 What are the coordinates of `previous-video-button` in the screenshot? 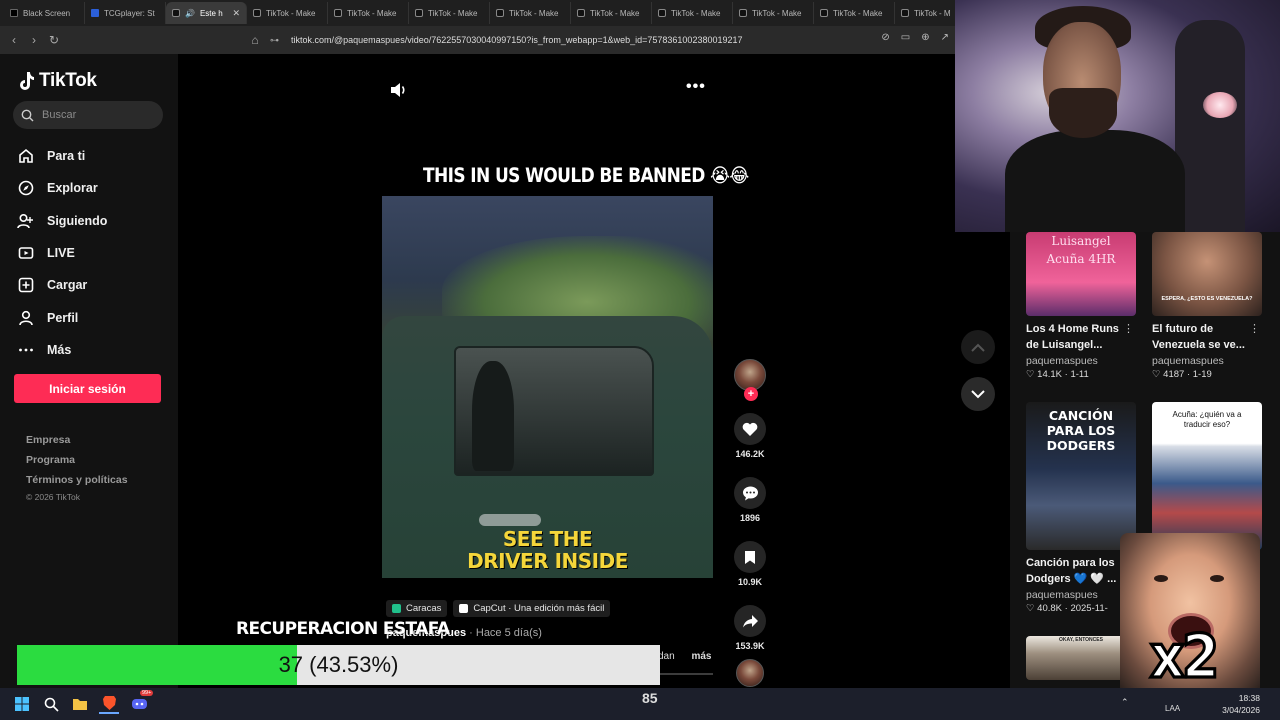 It's located at (978, 347).